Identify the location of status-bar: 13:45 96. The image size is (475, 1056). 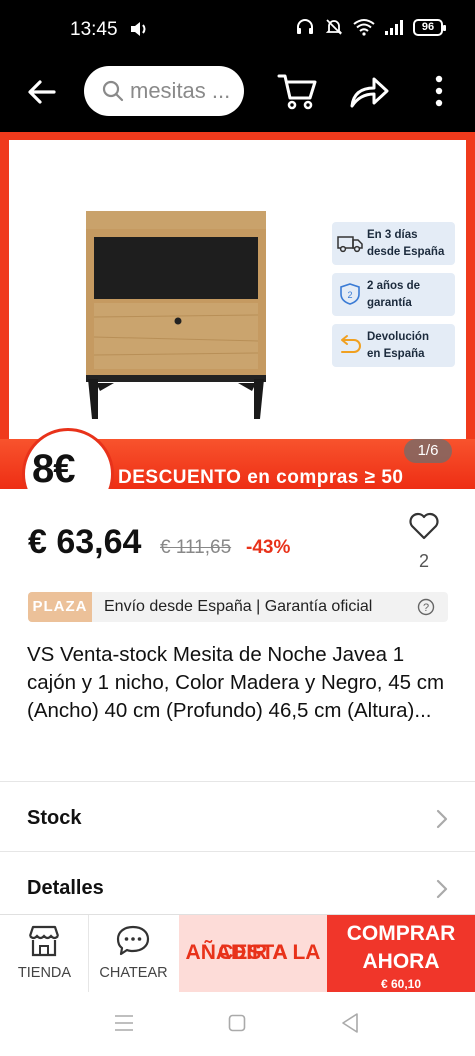
(237, 29).